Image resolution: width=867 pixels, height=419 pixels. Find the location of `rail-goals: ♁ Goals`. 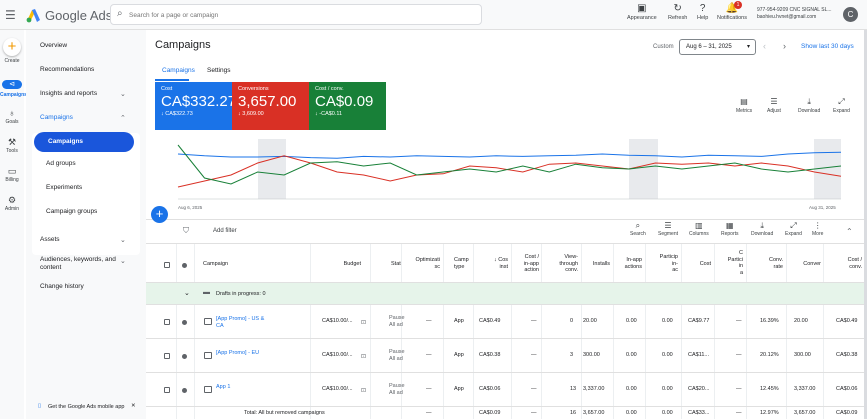

rail-goals: ♁ Goals is located at coordinates (12, 116).